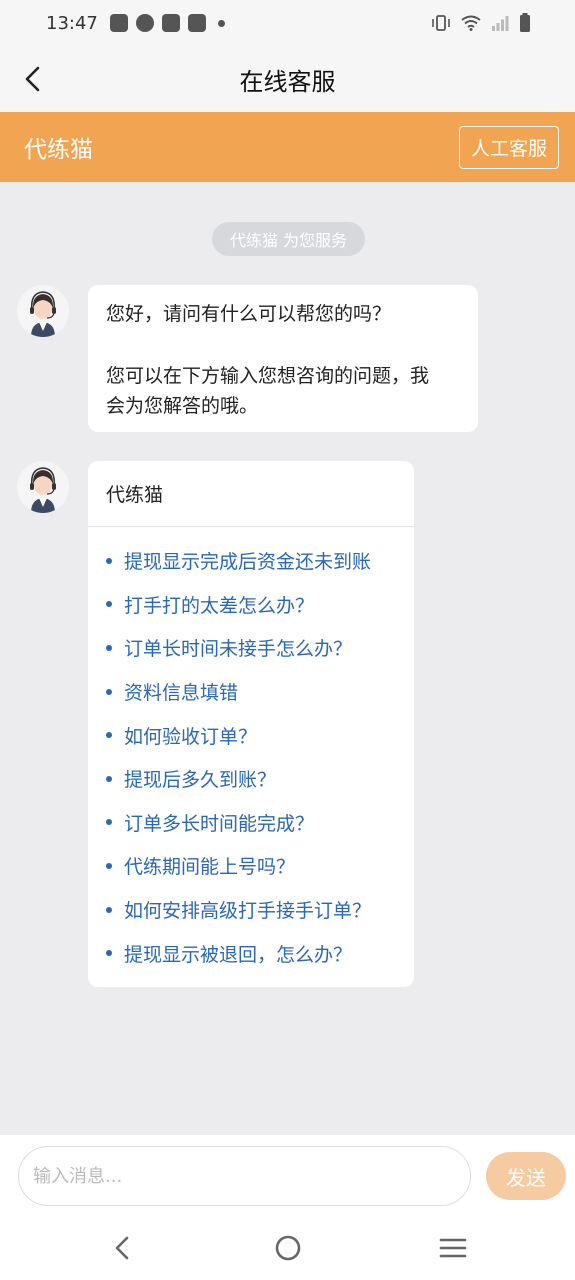  I want to click on status-right, so click(481, 23).